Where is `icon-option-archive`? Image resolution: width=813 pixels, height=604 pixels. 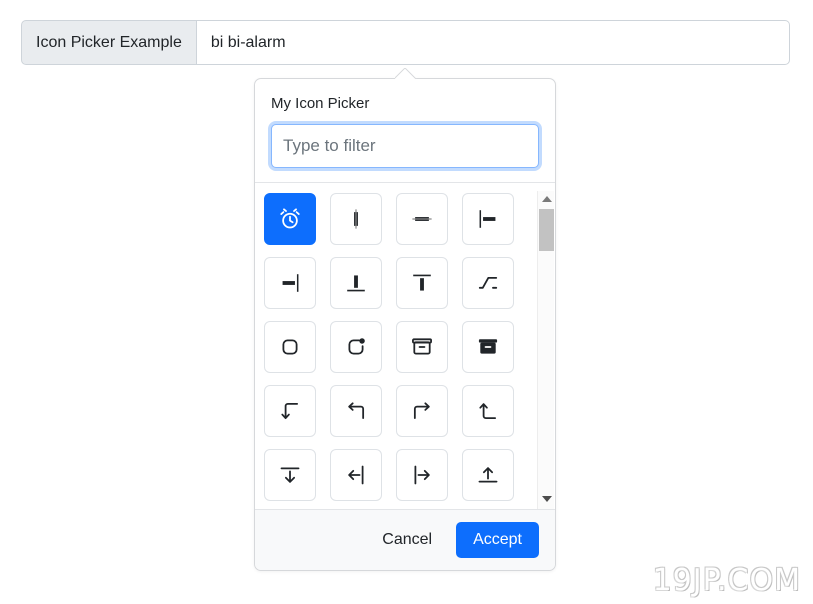 icon-option-archive is located at coordinates (422, 347).